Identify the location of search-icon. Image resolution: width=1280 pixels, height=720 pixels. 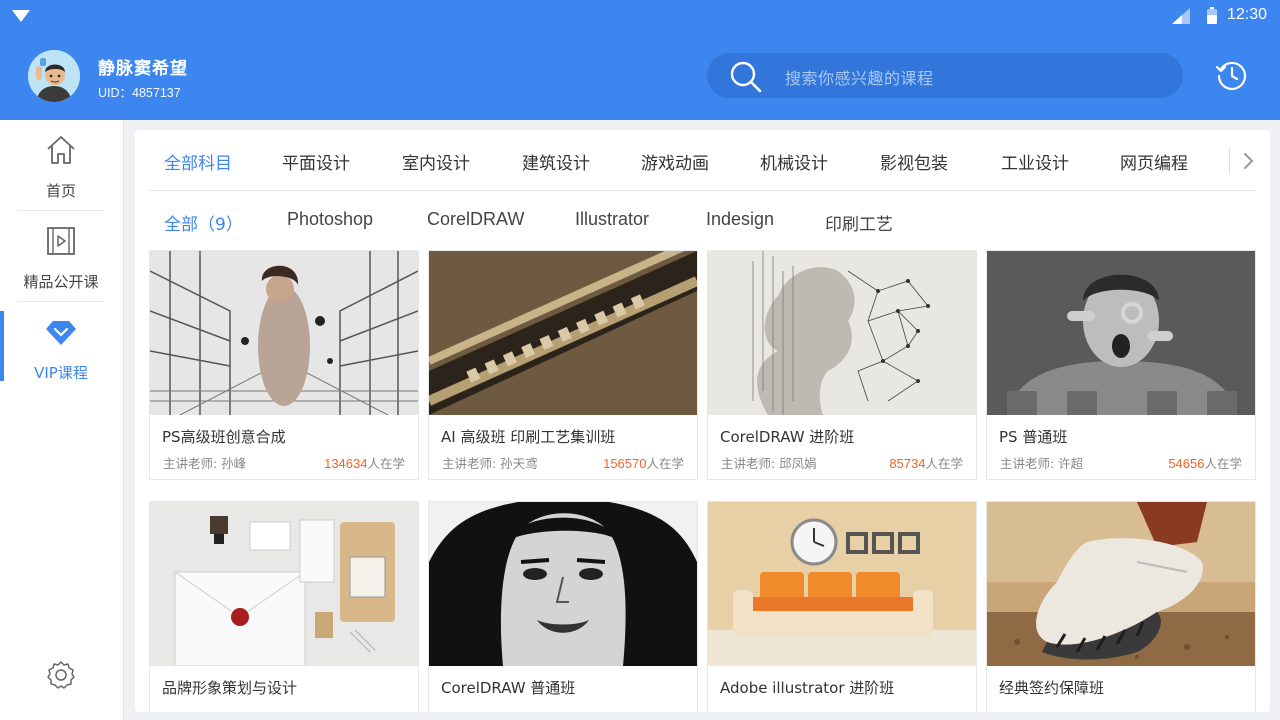
(746, 77).